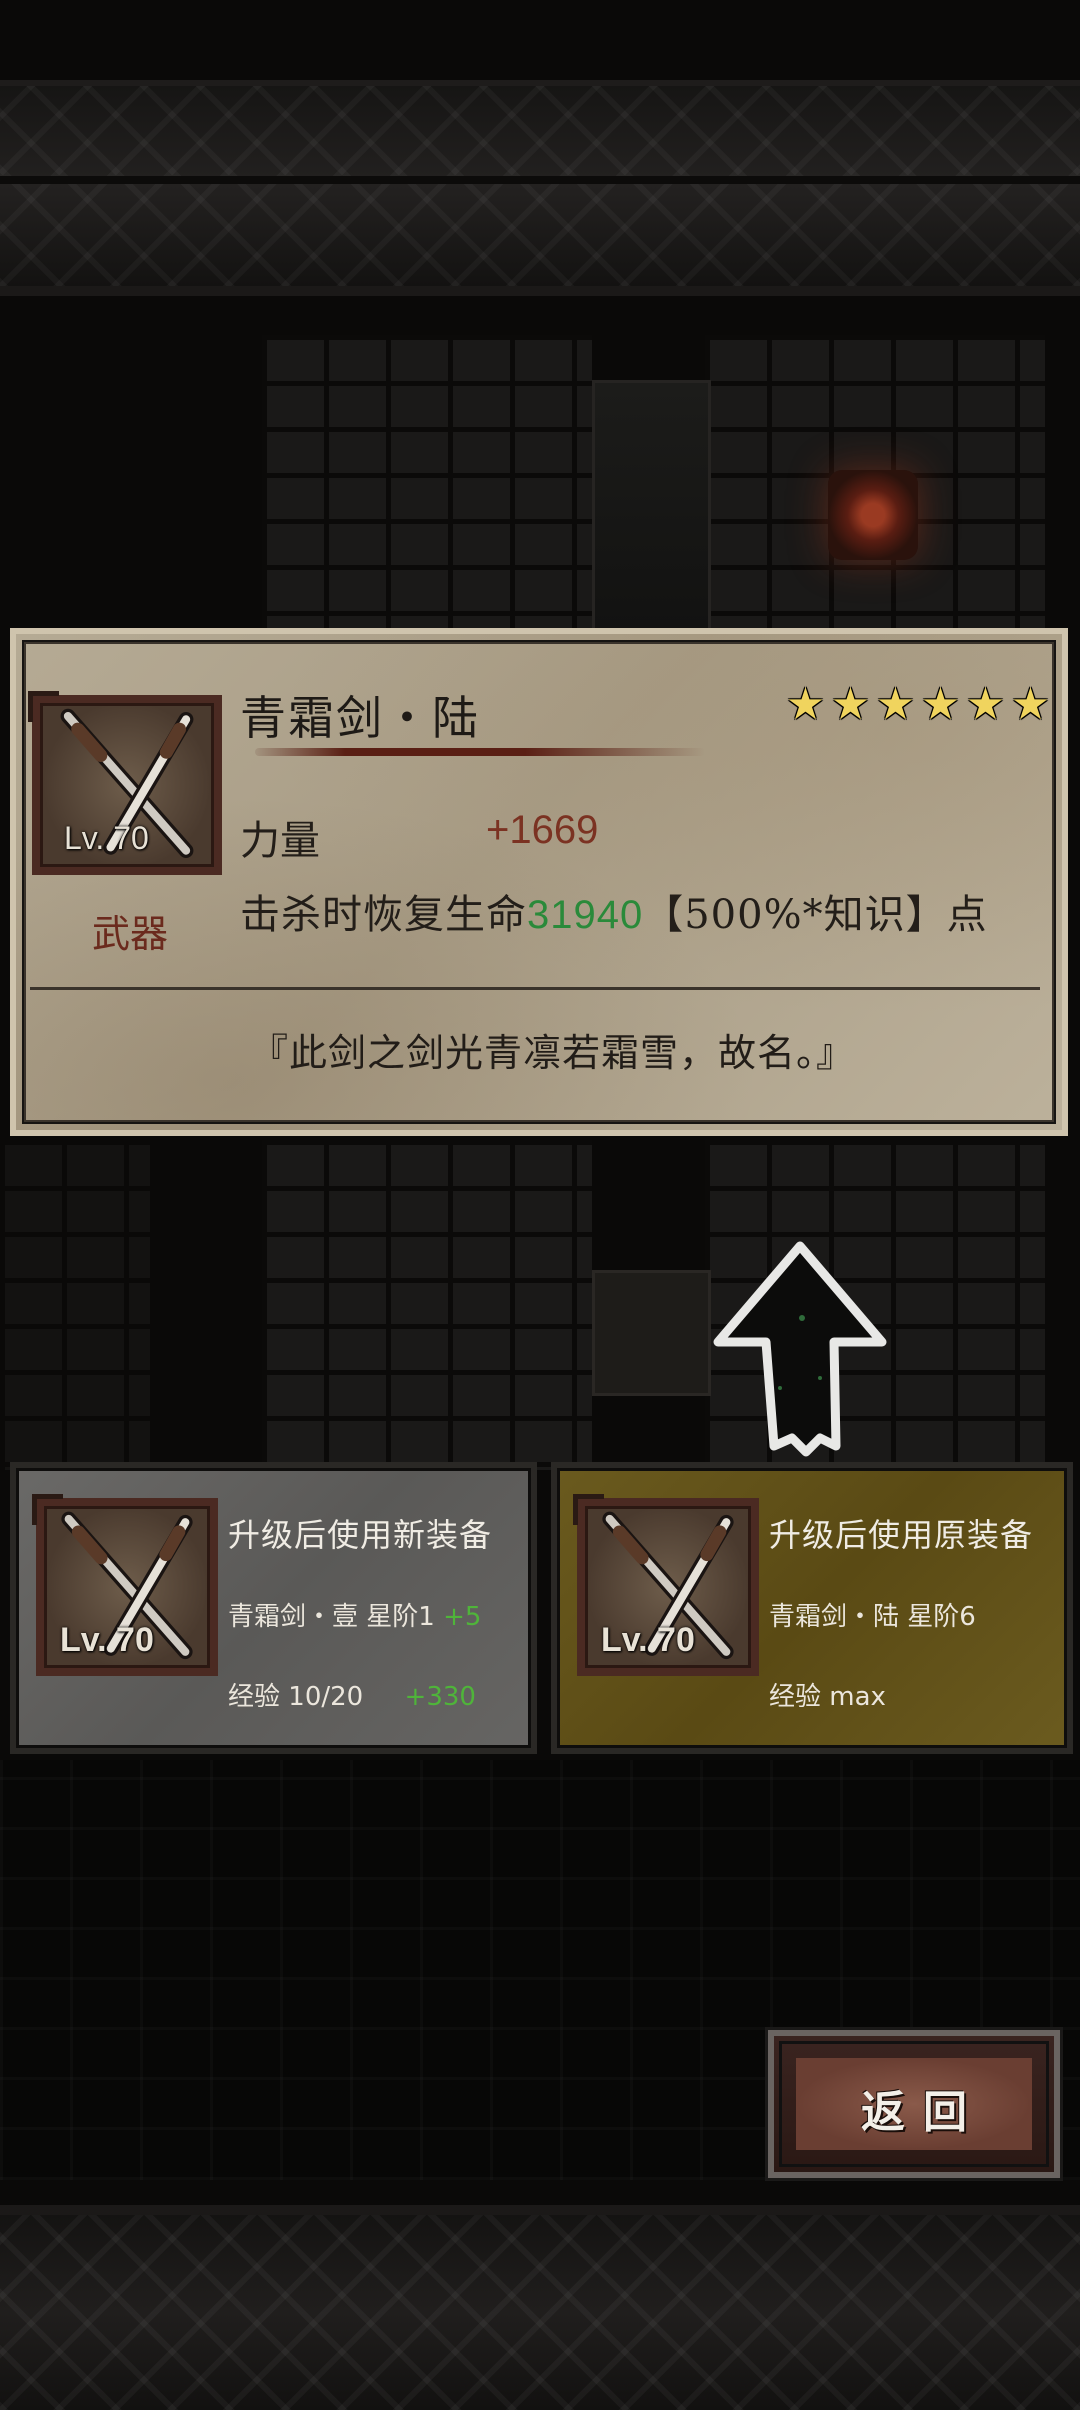 Image resolution: width=1080 pixels, height=2410 pixels. I want to click on stat-heal-suffix: 【500%*知识】点, so click(815, 915).